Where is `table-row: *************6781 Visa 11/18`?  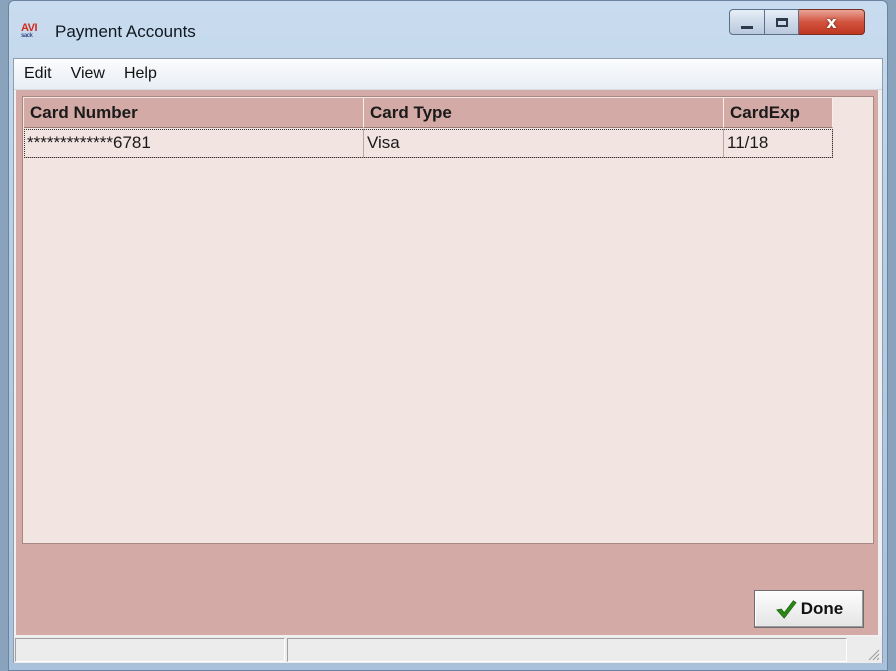
table-row: *************6781 Visa 11/18 is located at coordinates (428, 143).